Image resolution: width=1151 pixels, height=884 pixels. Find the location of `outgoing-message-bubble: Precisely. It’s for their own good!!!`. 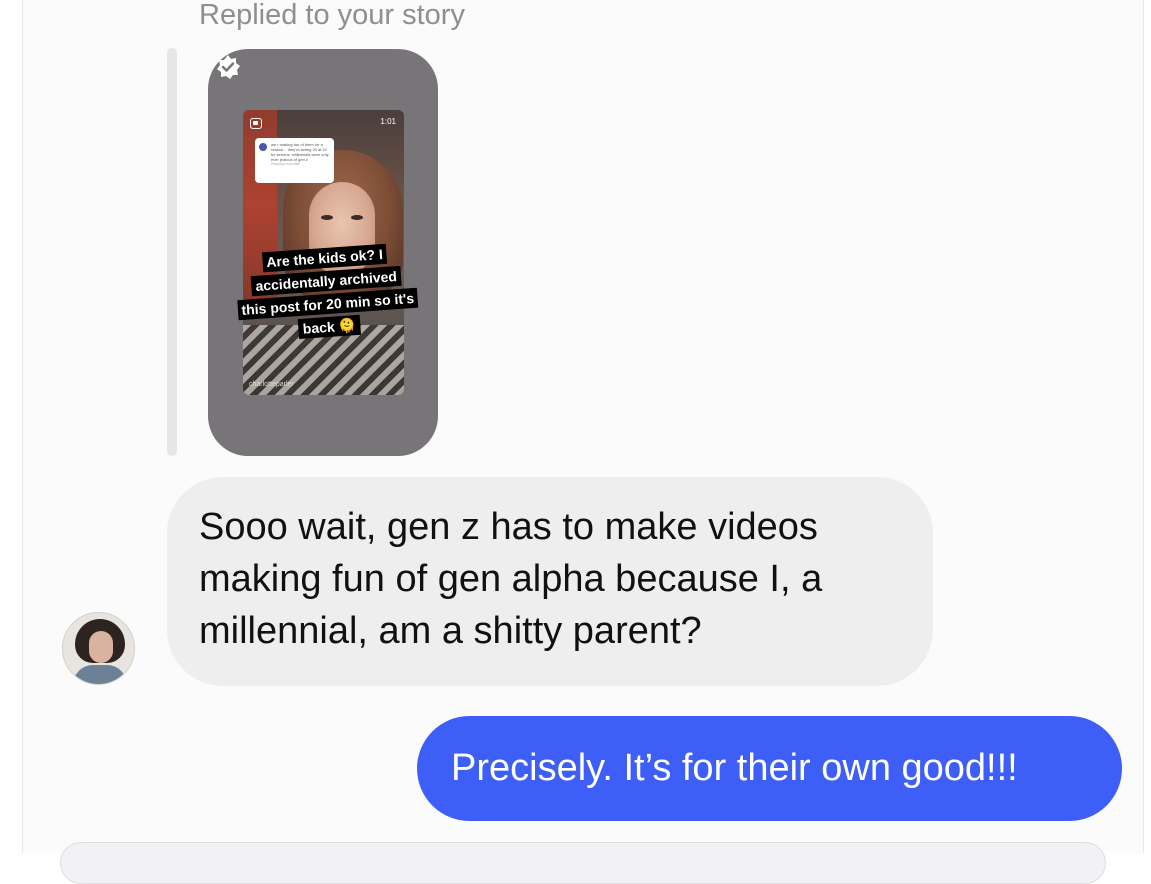

outgoing-message-bubble: Precisely. It’s for their own good!!! is located at coordinates (769, 768).